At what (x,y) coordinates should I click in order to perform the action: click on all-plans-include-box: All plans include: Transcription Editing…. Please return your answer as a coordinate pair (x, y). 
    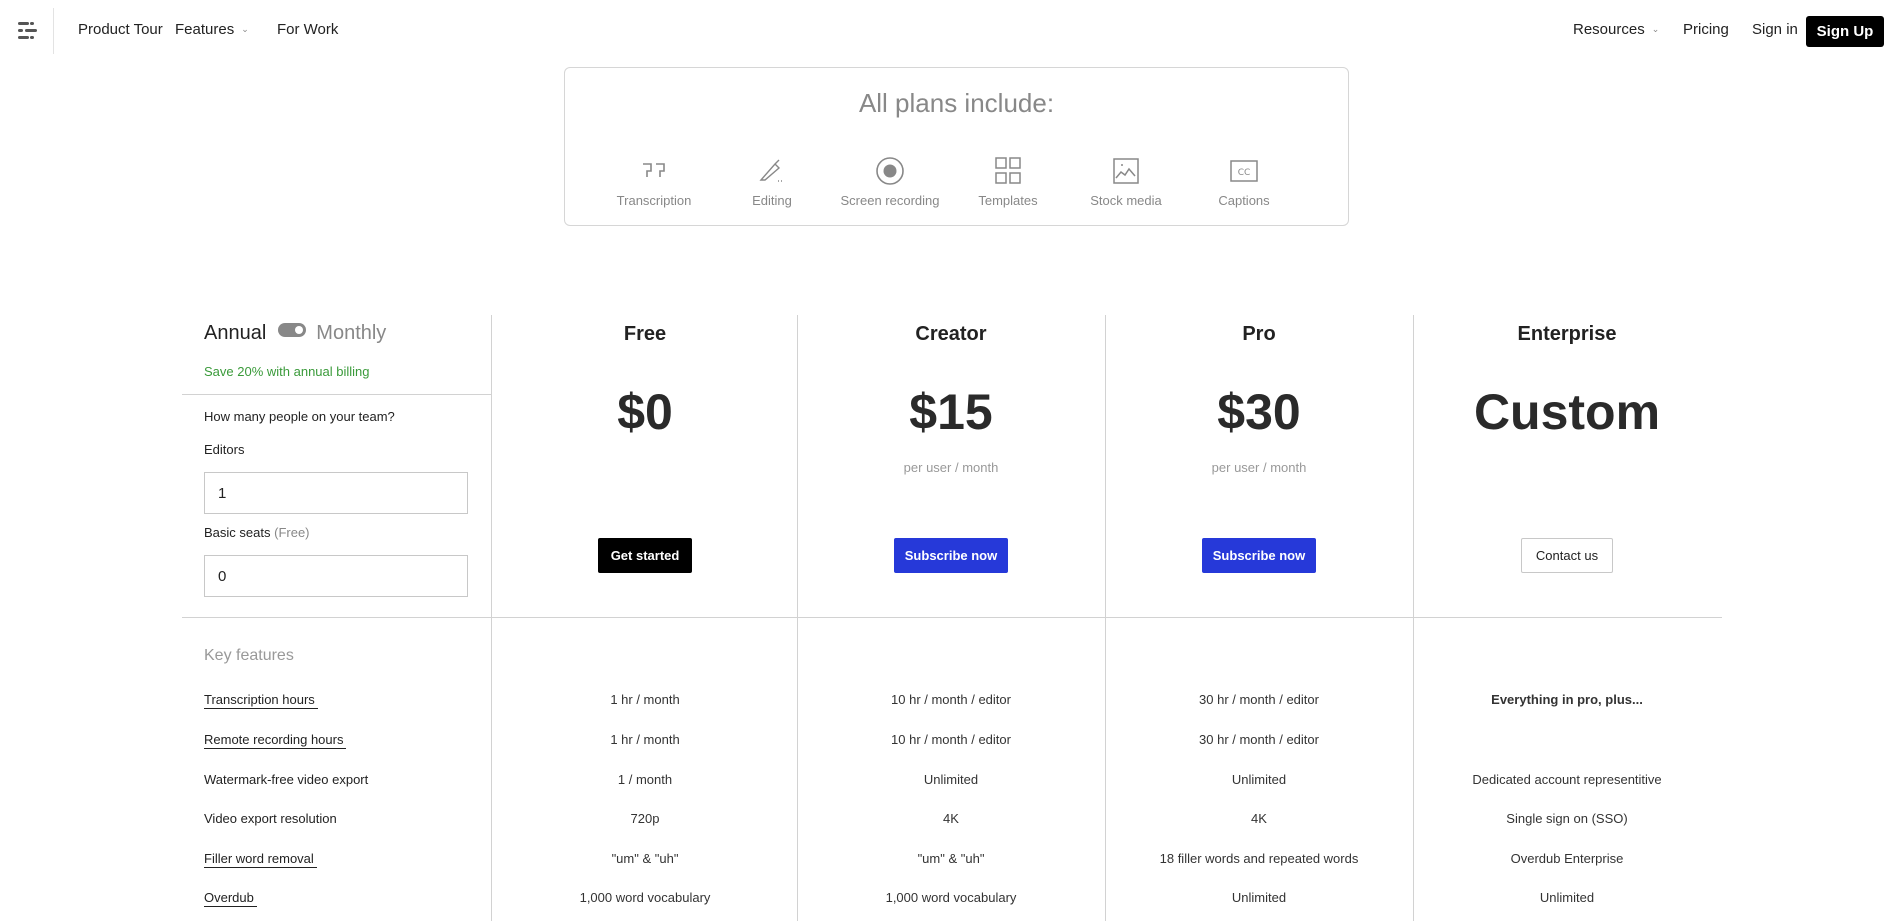
    Looking at the image, I should click on (956, 146).